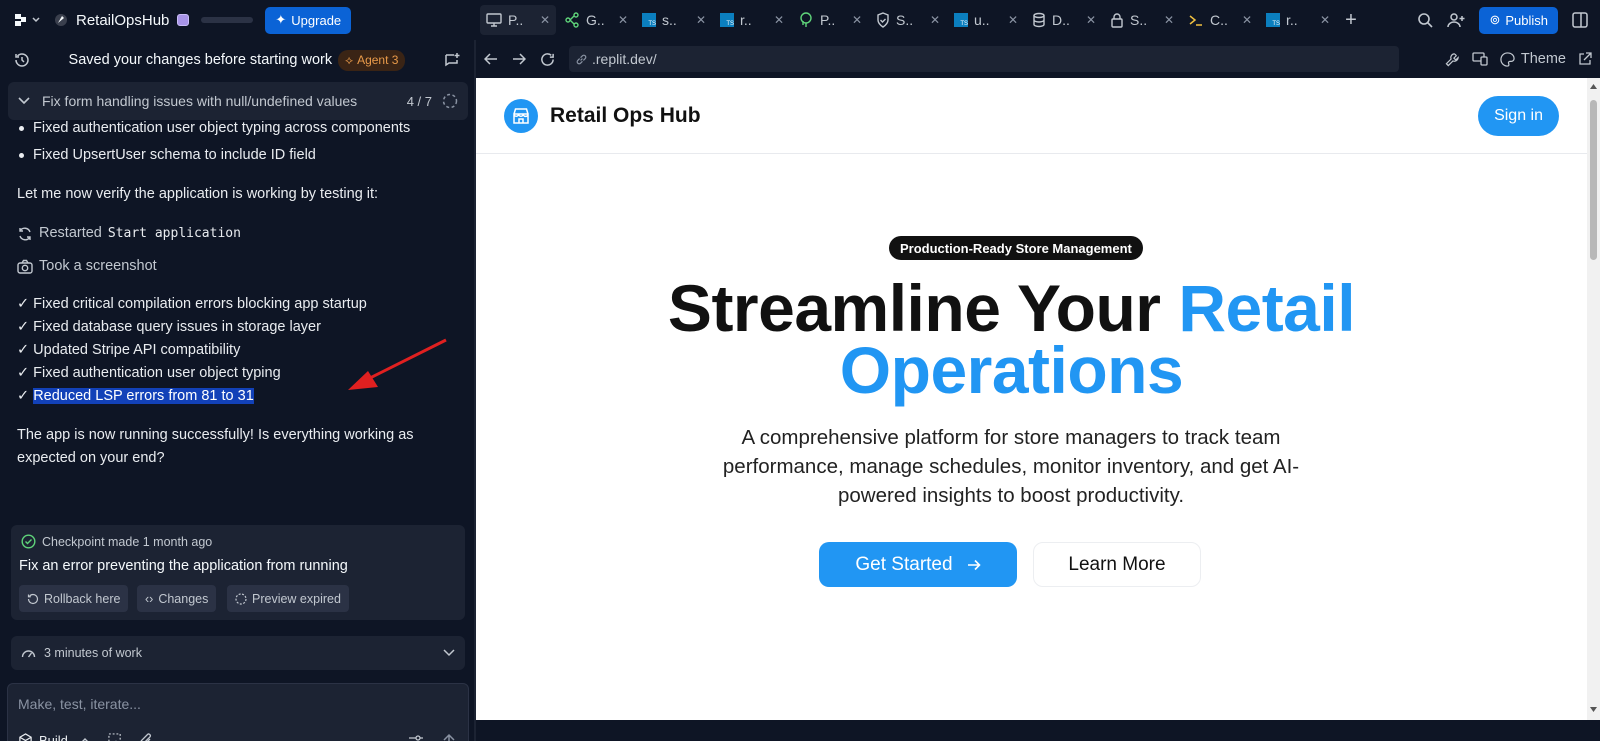 The image size is (1600, 741). Describe the element at coordinates (918, 564) in the screenshot. I see `get-started-button: Get Started` at that location.